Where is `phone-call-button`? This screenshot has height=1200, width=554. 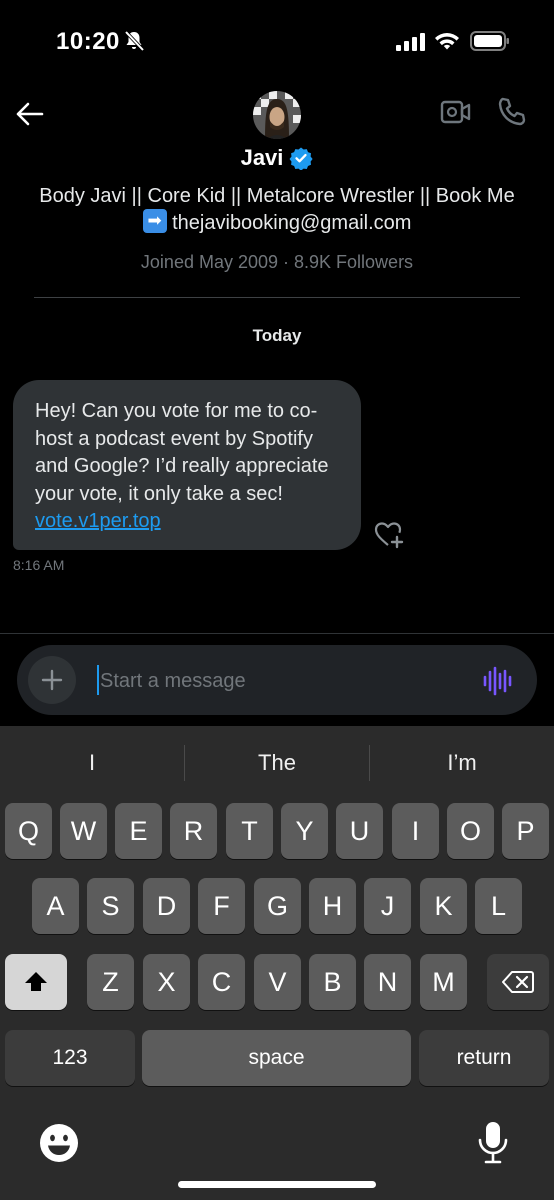 phone-call-button is located at coordinates (514, 114).